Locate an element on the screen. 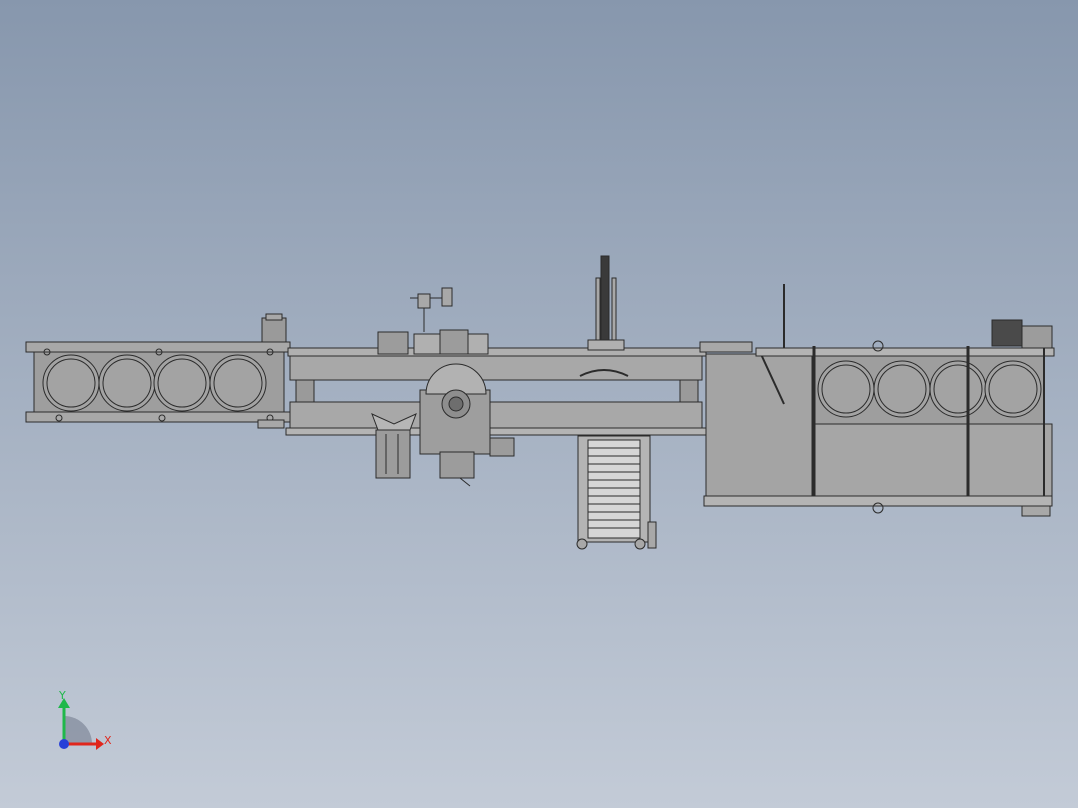  clamp-left is located at coordinates (393, 343).